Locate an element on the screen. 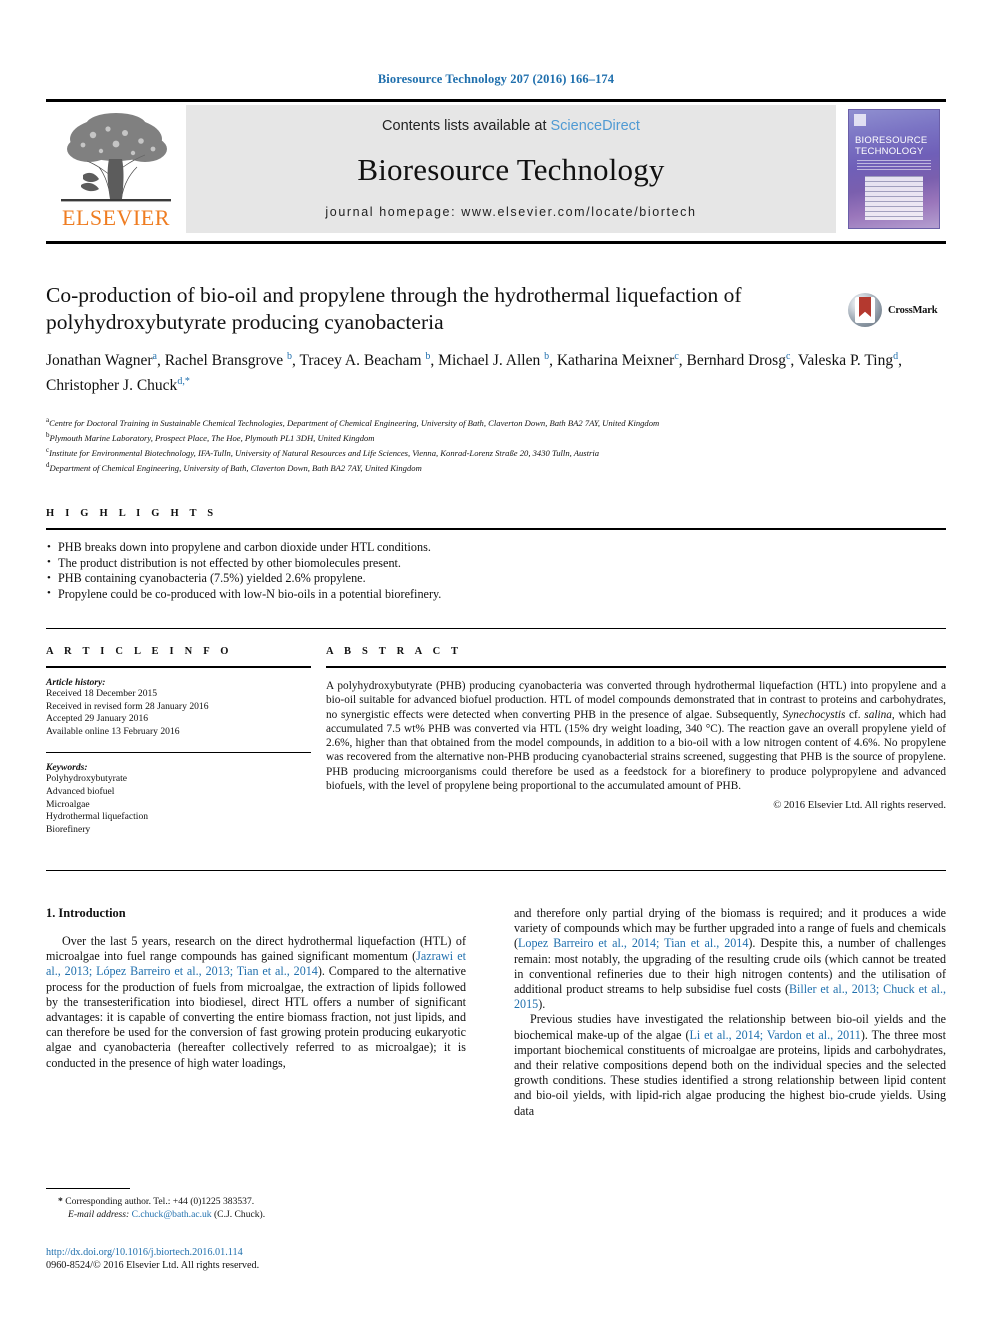 The width and height of the screenshot is (992, 1323). cover-title-text: BIORESOURCE TECHNOLOGY is located at coordinates (894, 146).